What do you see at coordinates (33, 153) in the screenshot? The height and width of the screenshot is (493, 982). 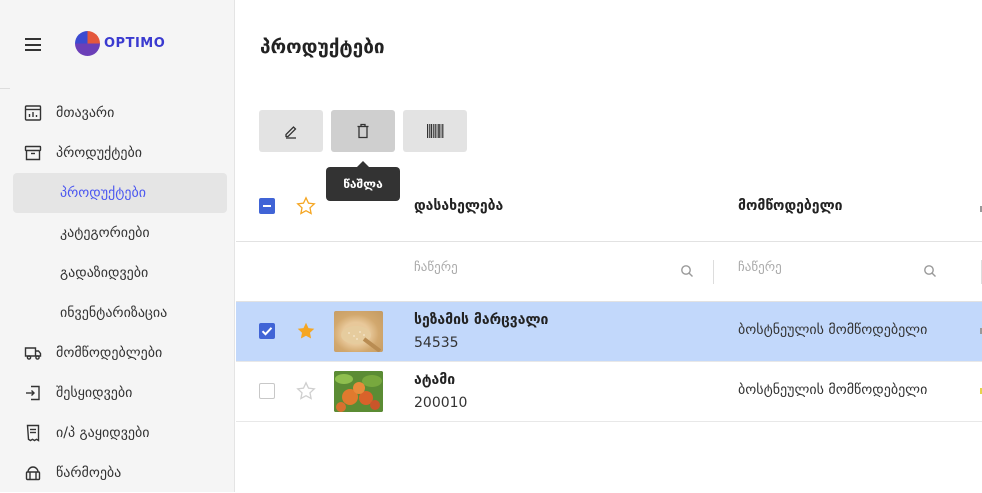 I see `archive-box-icon` at bounding box center [33, 153].